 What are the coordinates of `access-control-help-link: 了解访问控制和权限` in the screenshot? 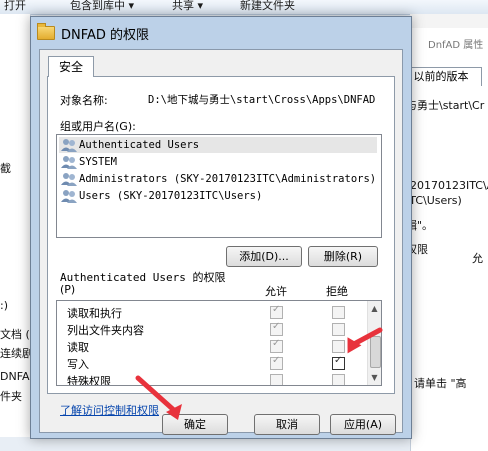 It's located at (109, 410).